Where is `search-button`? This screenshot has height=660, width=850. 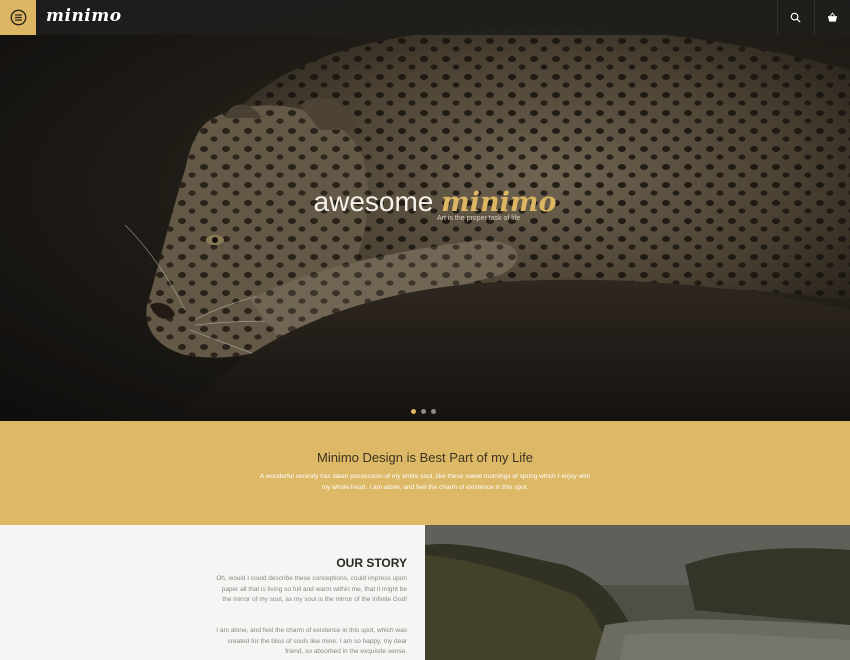 search-button is located at coordinates (795, 17).